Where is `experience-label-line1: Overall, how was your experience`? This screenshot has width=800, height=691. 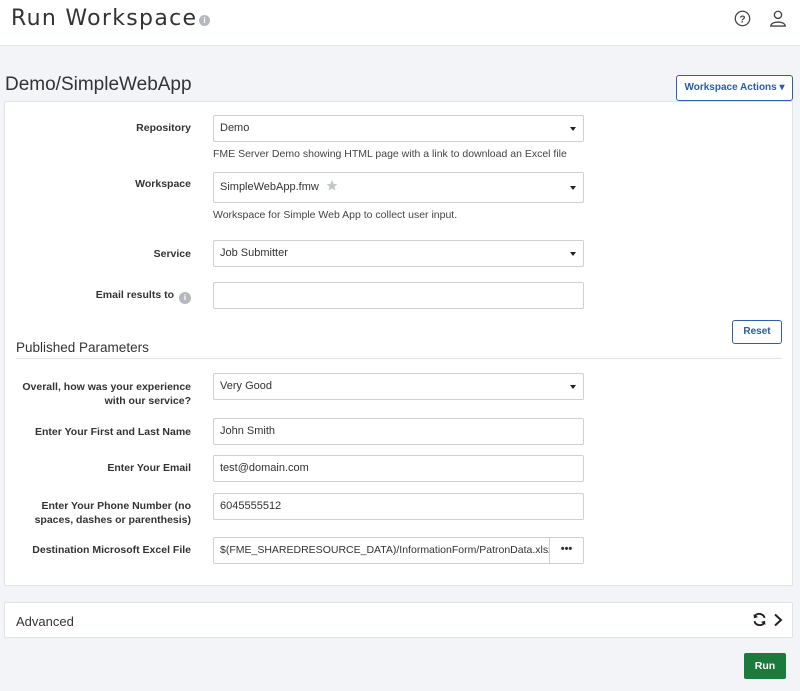
experience-label-line1: Overall, how was your experience is located at coordinates (106, 387).